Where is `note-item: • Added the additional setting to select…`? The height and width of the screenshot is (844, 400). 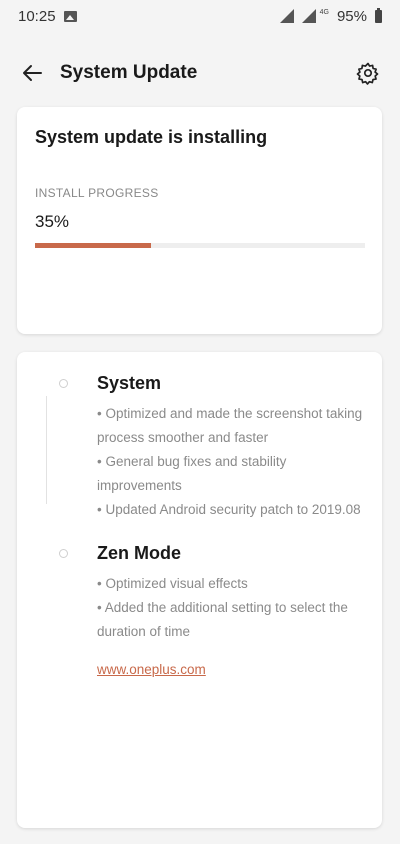 note-item: • Added the additional setting to select… is located at coordinates (222, 619).